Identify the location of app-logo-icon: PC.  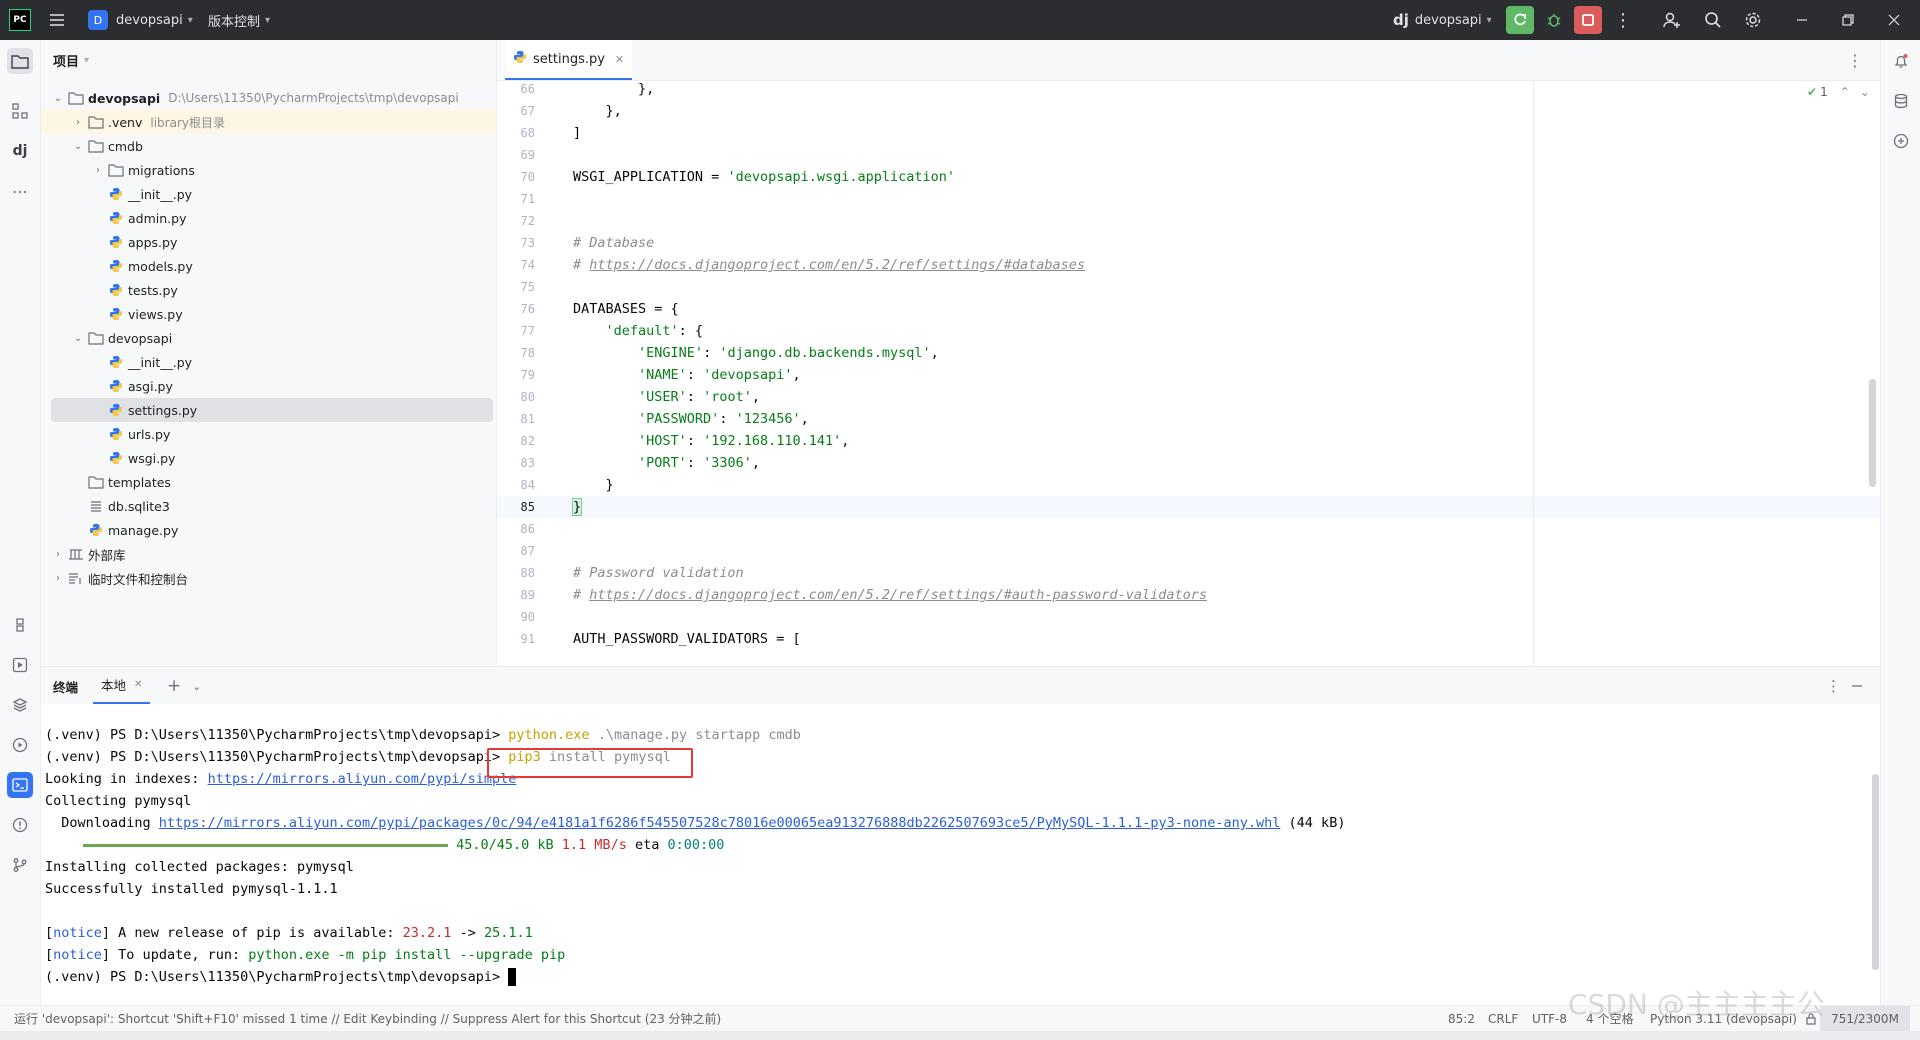
(20, 20).